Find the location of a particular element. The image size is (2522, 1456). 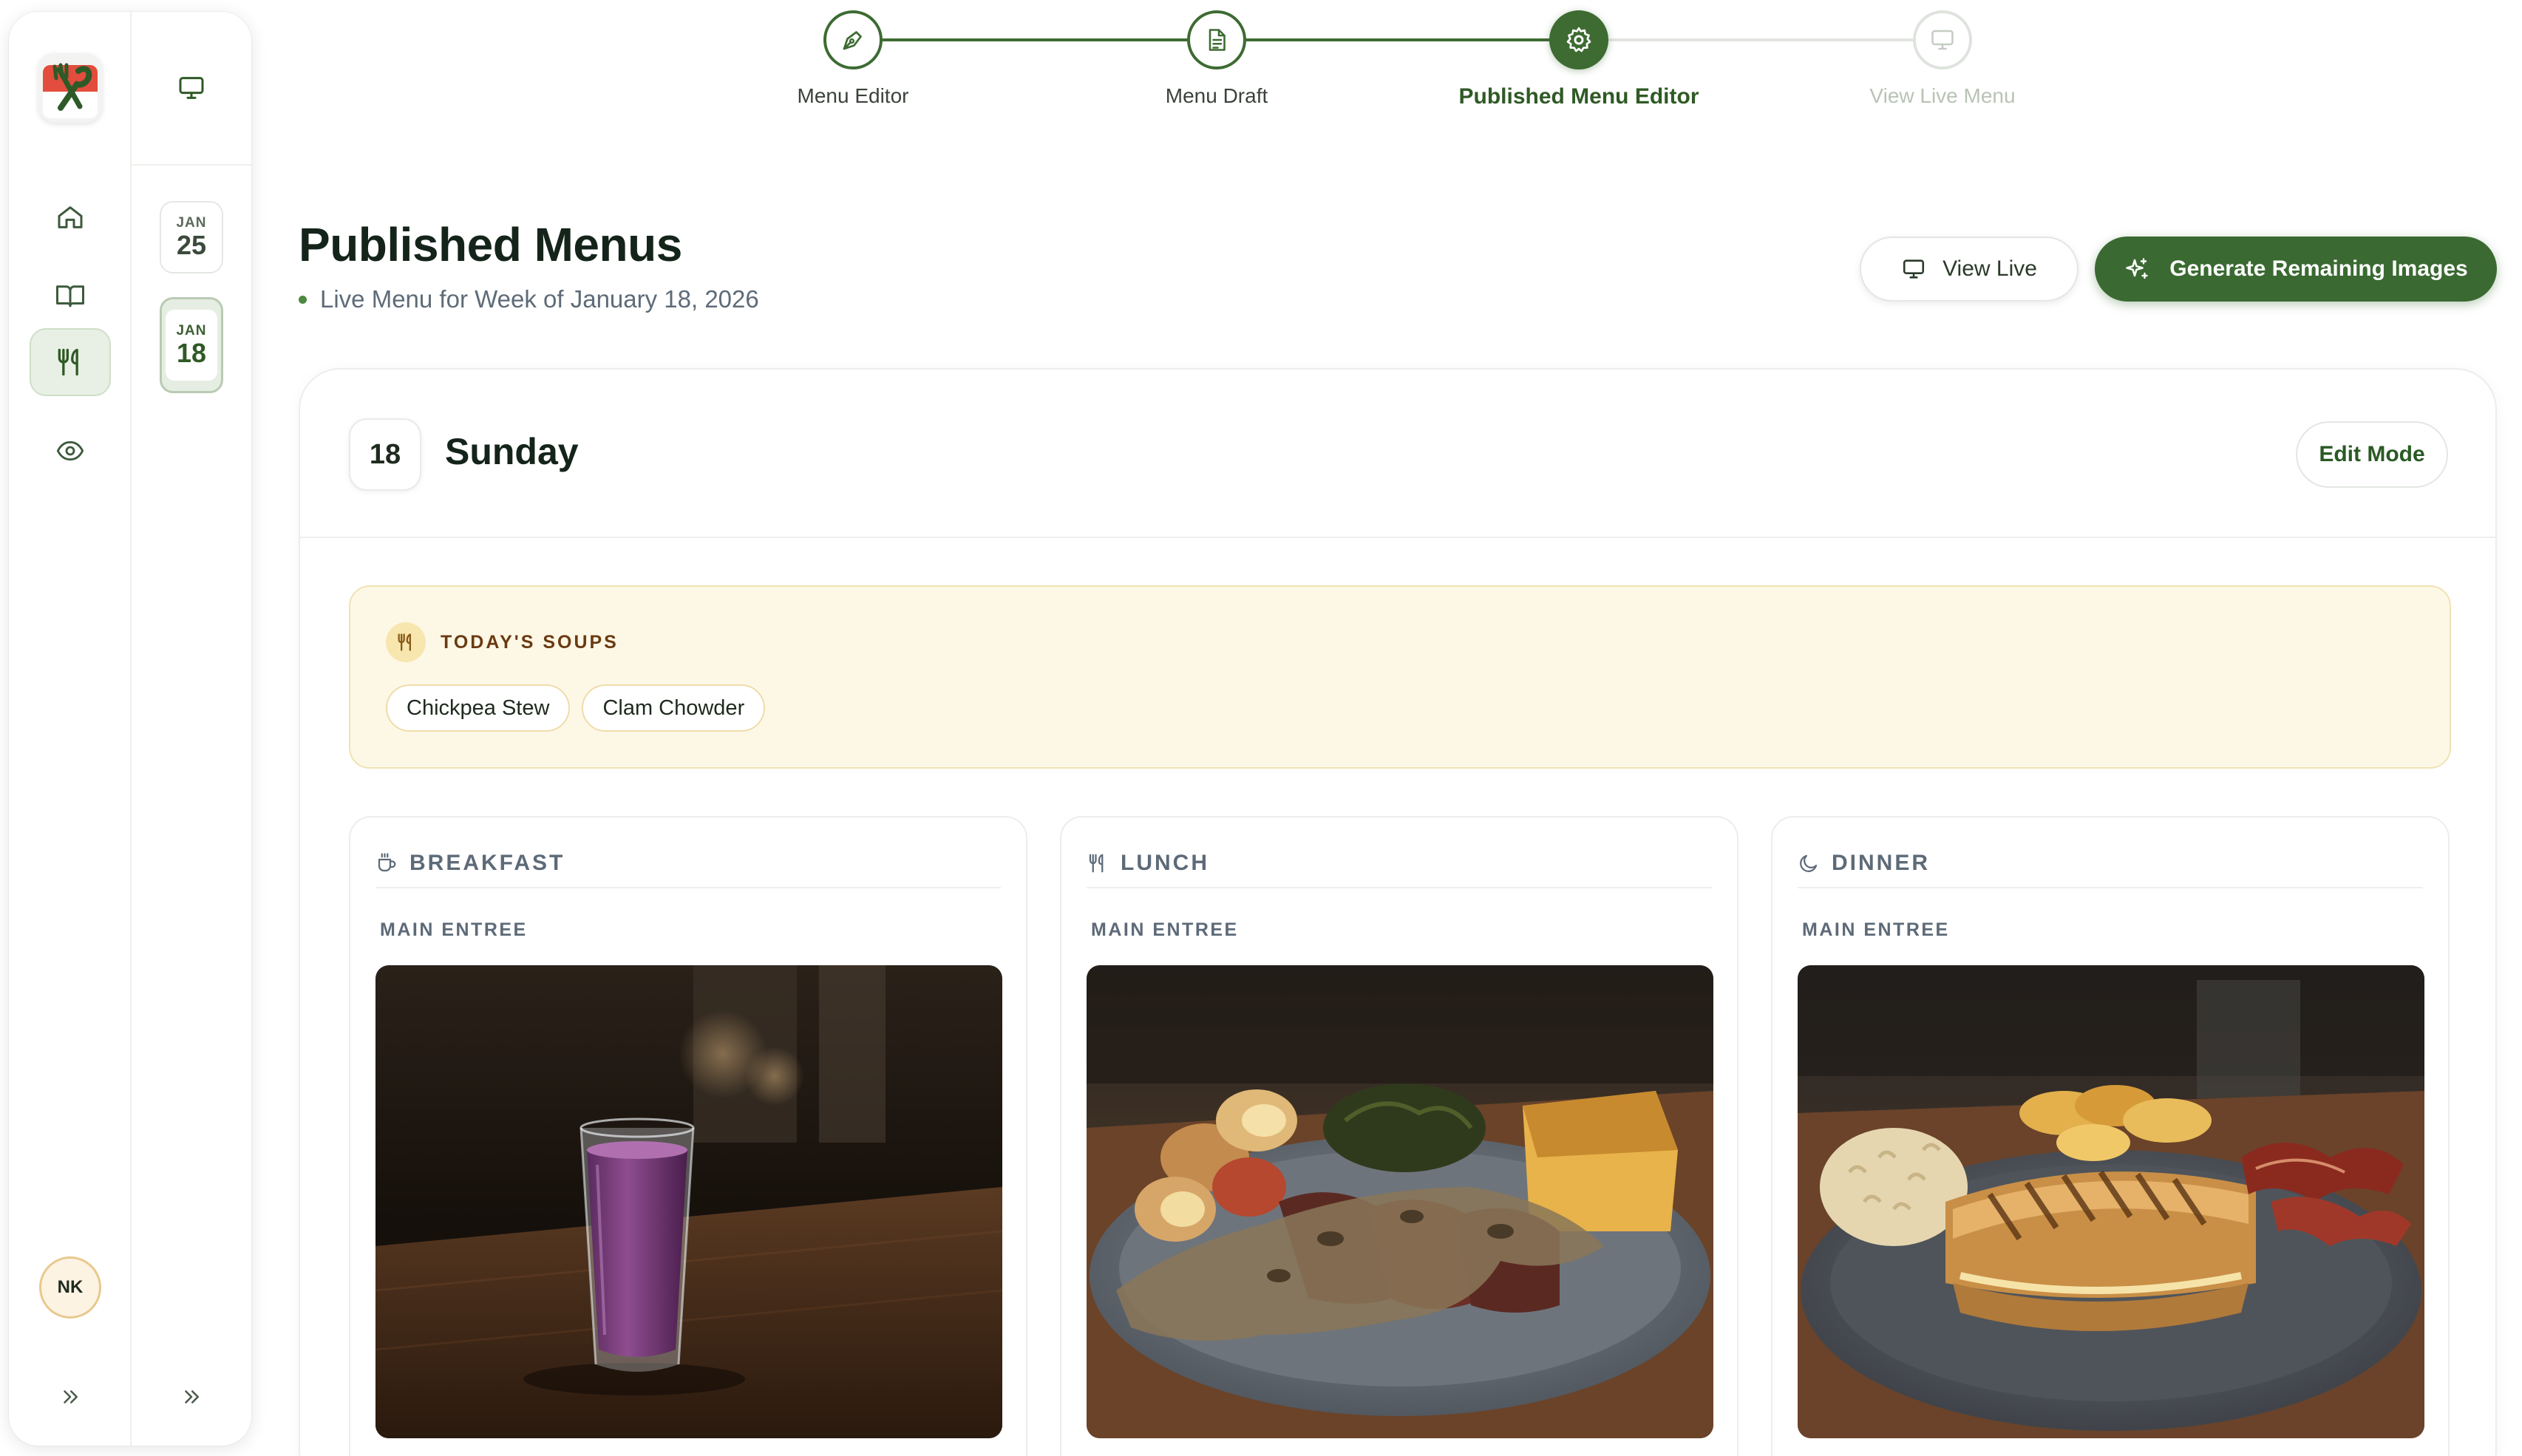

week-date-jan-18: JAN 18 is located at coordinates (191, 345).